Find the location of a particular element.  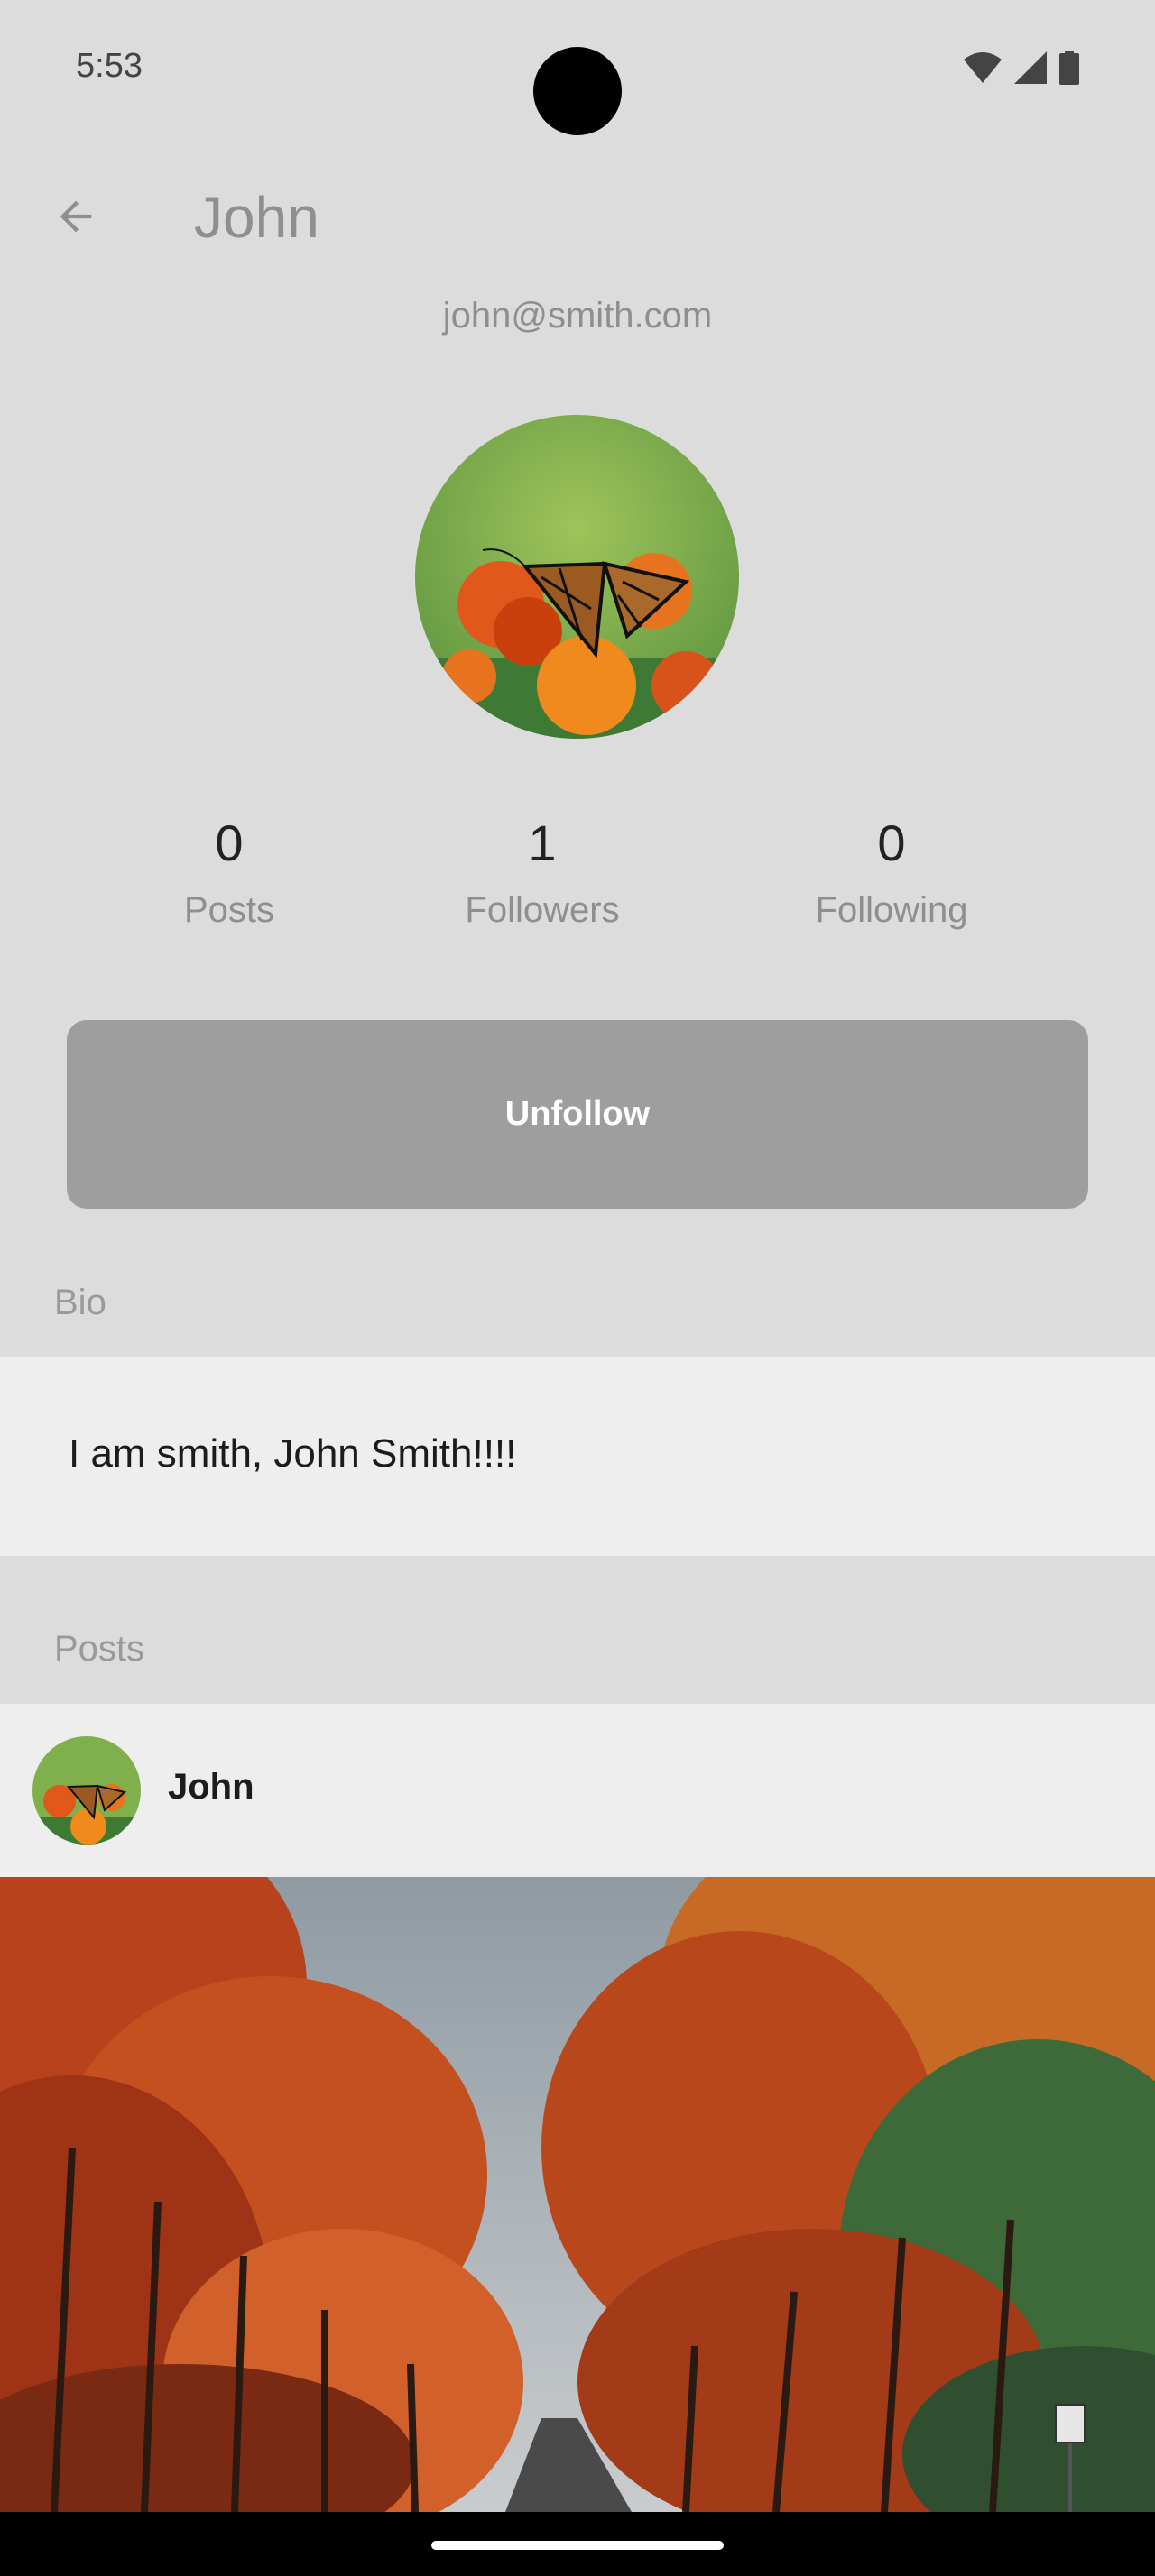

bio-text: I am smith, John Smith!!!! is located at coordinates (293, 1454).